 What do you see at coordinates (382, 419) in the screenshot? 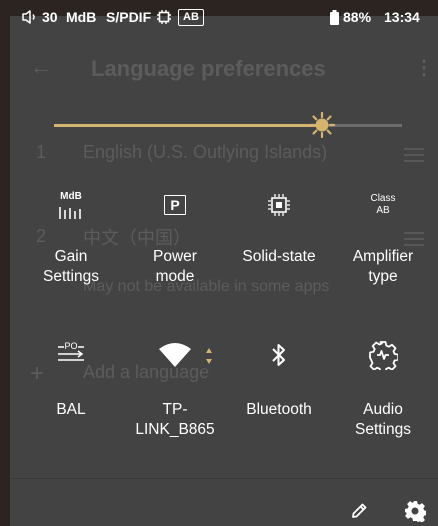
I see `tile-audio-label: Audio Settings` at bounding box center [382, 419].